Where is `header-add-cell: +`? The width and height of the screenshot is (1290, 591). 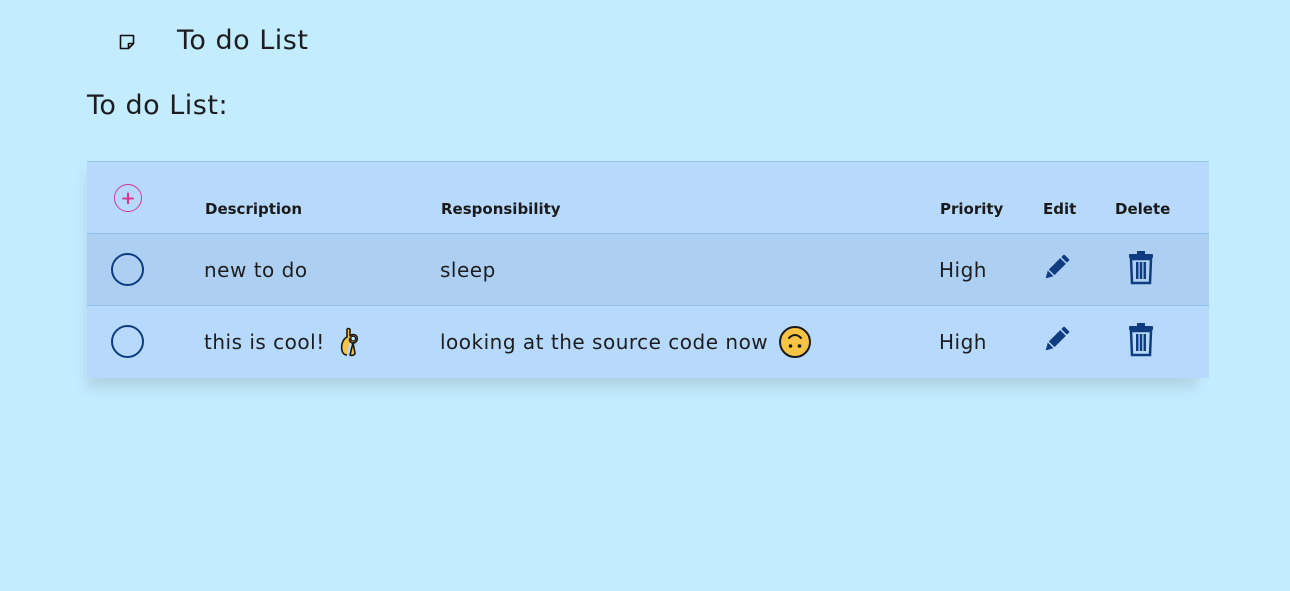 header-add-cell: + is located at coordinates (145, 198).